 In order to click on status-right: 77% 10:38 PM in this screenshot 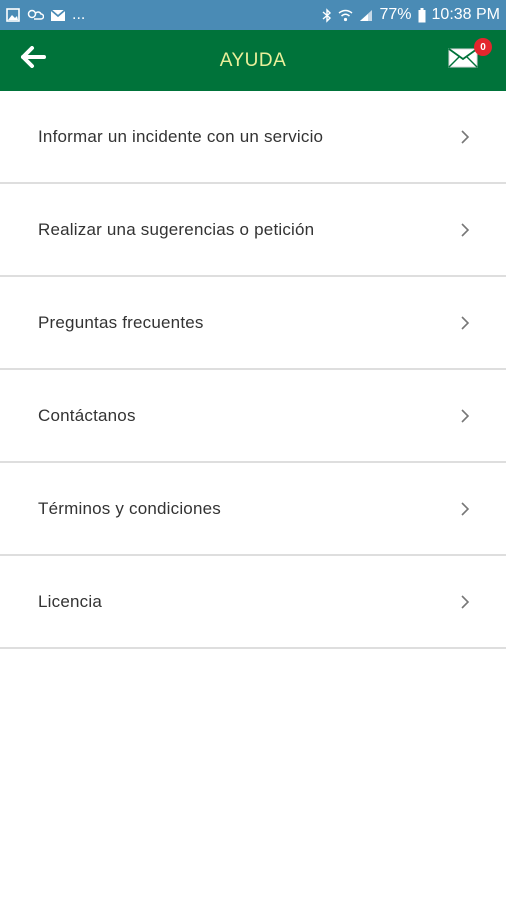, I will do `click(411, 15)`.